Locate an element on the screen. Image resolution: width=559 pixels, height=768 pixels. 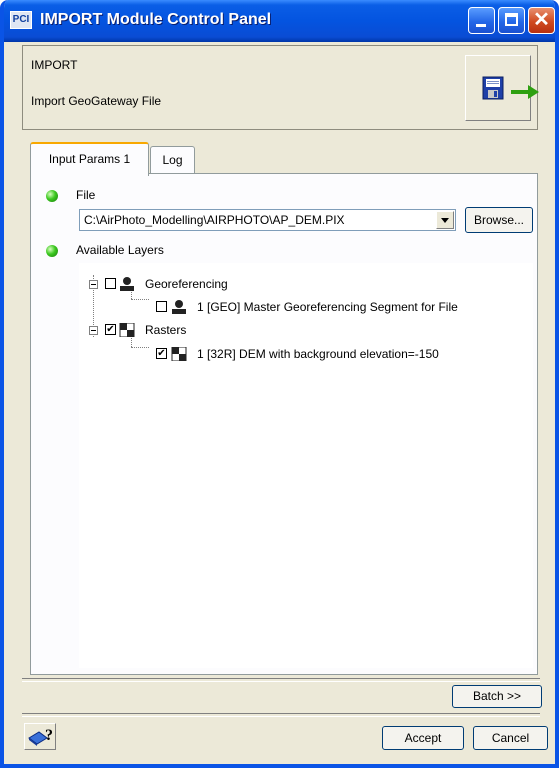
help-glyph: ? is located at coordinates (49, 735).